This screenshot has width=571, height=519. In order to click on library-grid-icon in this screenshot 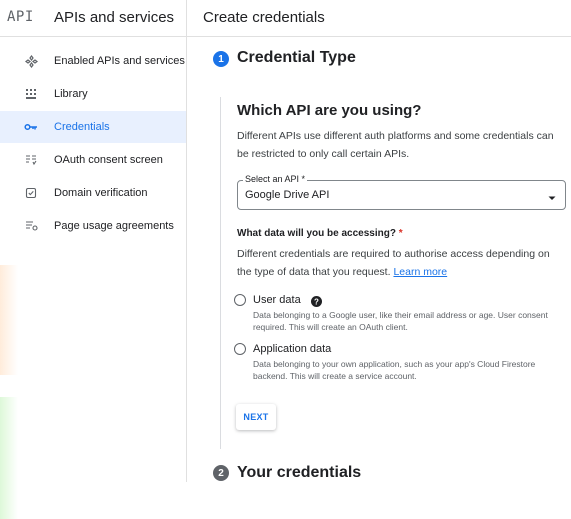, I will do `click(31, 94)`.